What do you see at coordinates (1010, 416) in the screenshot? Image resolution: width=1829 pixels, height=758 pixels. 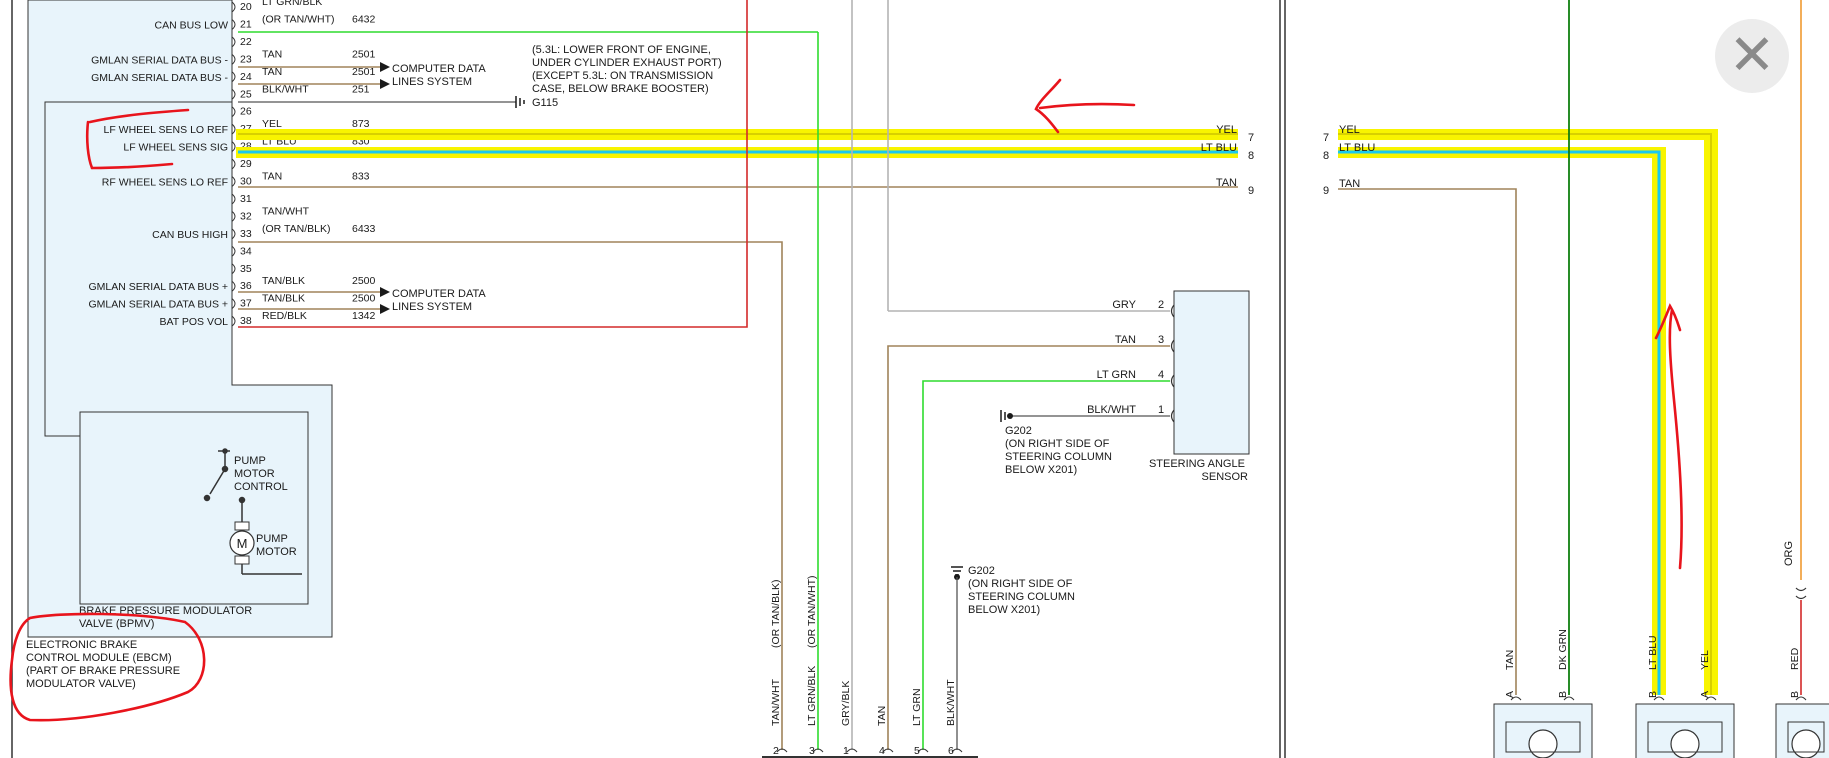 I see `g202-junction-a` at bounding box center [1010, 416].